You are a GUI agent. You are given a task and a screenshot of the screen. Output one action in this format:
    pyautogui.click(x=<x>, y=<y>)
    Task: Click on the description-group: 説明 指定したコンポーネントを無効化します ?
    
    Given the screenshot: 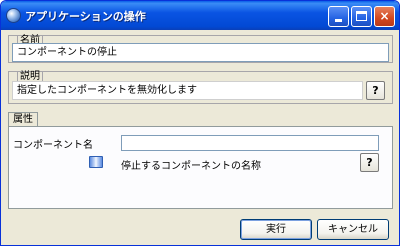 What is the action you would take?
    pyautogui.click(x=200, y=87)
    